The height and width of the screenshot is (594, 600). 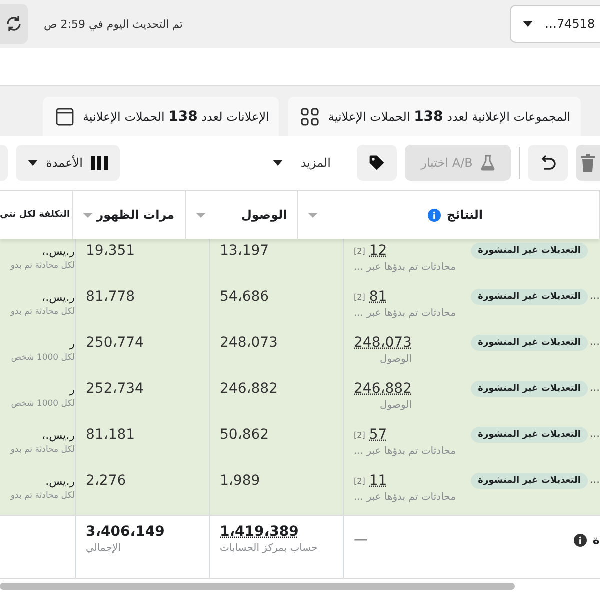 What do you see at coordinates (111, 435) in the screenshot?
I see `impressions-value: 81،181` at bounding box center [111, 435].